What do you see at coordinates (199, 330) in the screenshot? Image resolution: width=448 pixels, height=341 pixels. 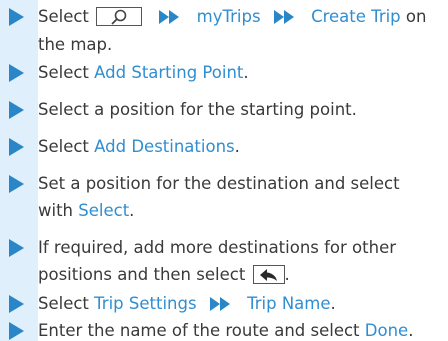 I see `step-8-text: Enter the name of the route and select` at bounding box center [199, 330].